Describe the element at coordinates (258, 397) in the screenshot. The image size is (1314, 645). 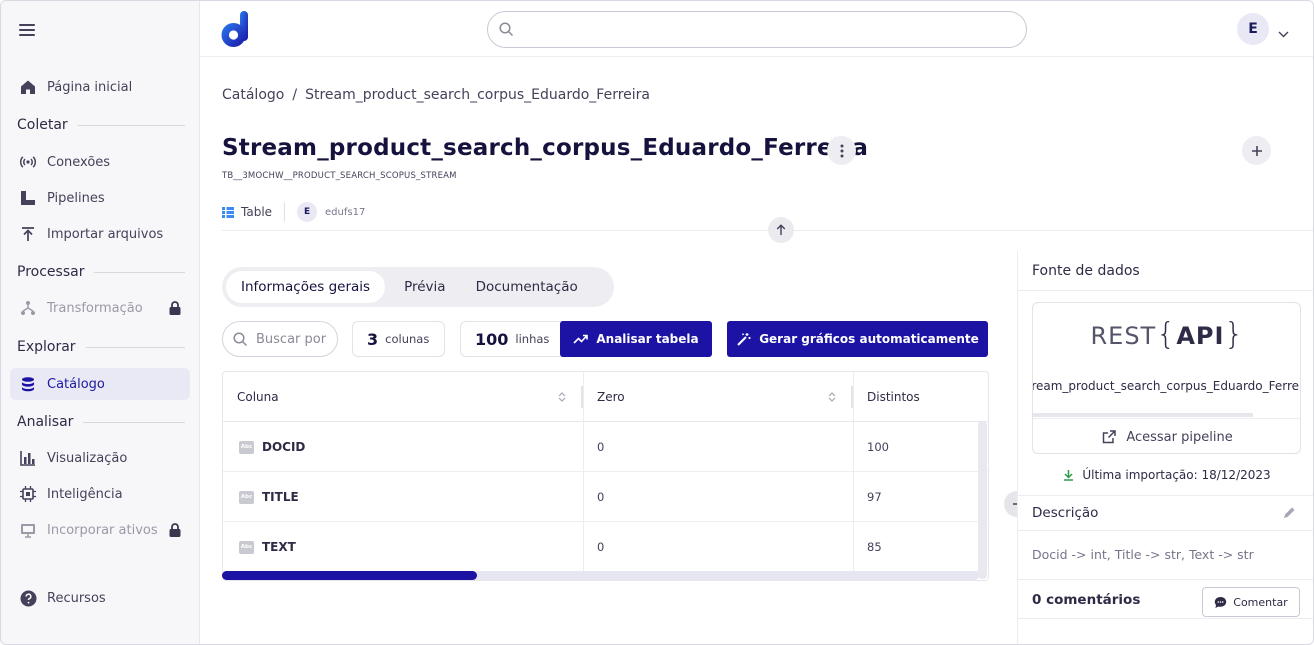
I see `column-header-coluna: Coluna` at that location.